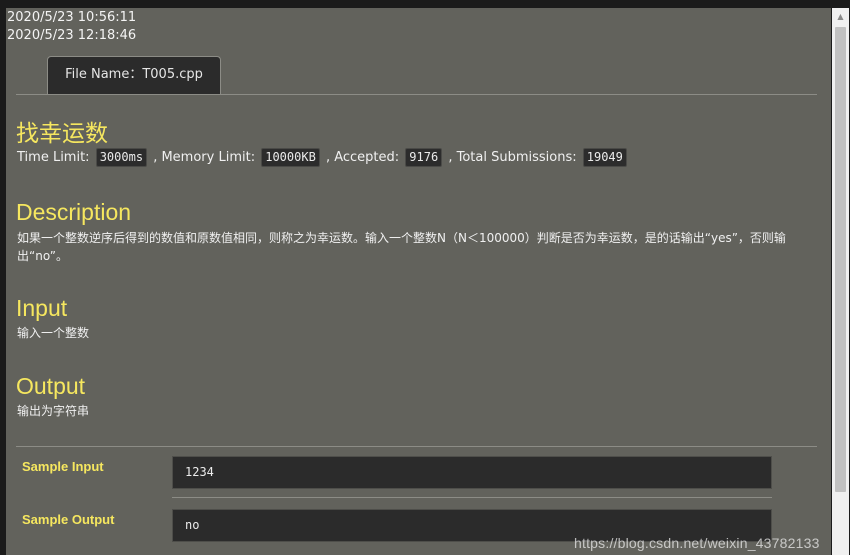 This screenshot has width=850, height=555. I want to click on timestamp-second: 2020/5/23 12:18:46, so click(72, 35).